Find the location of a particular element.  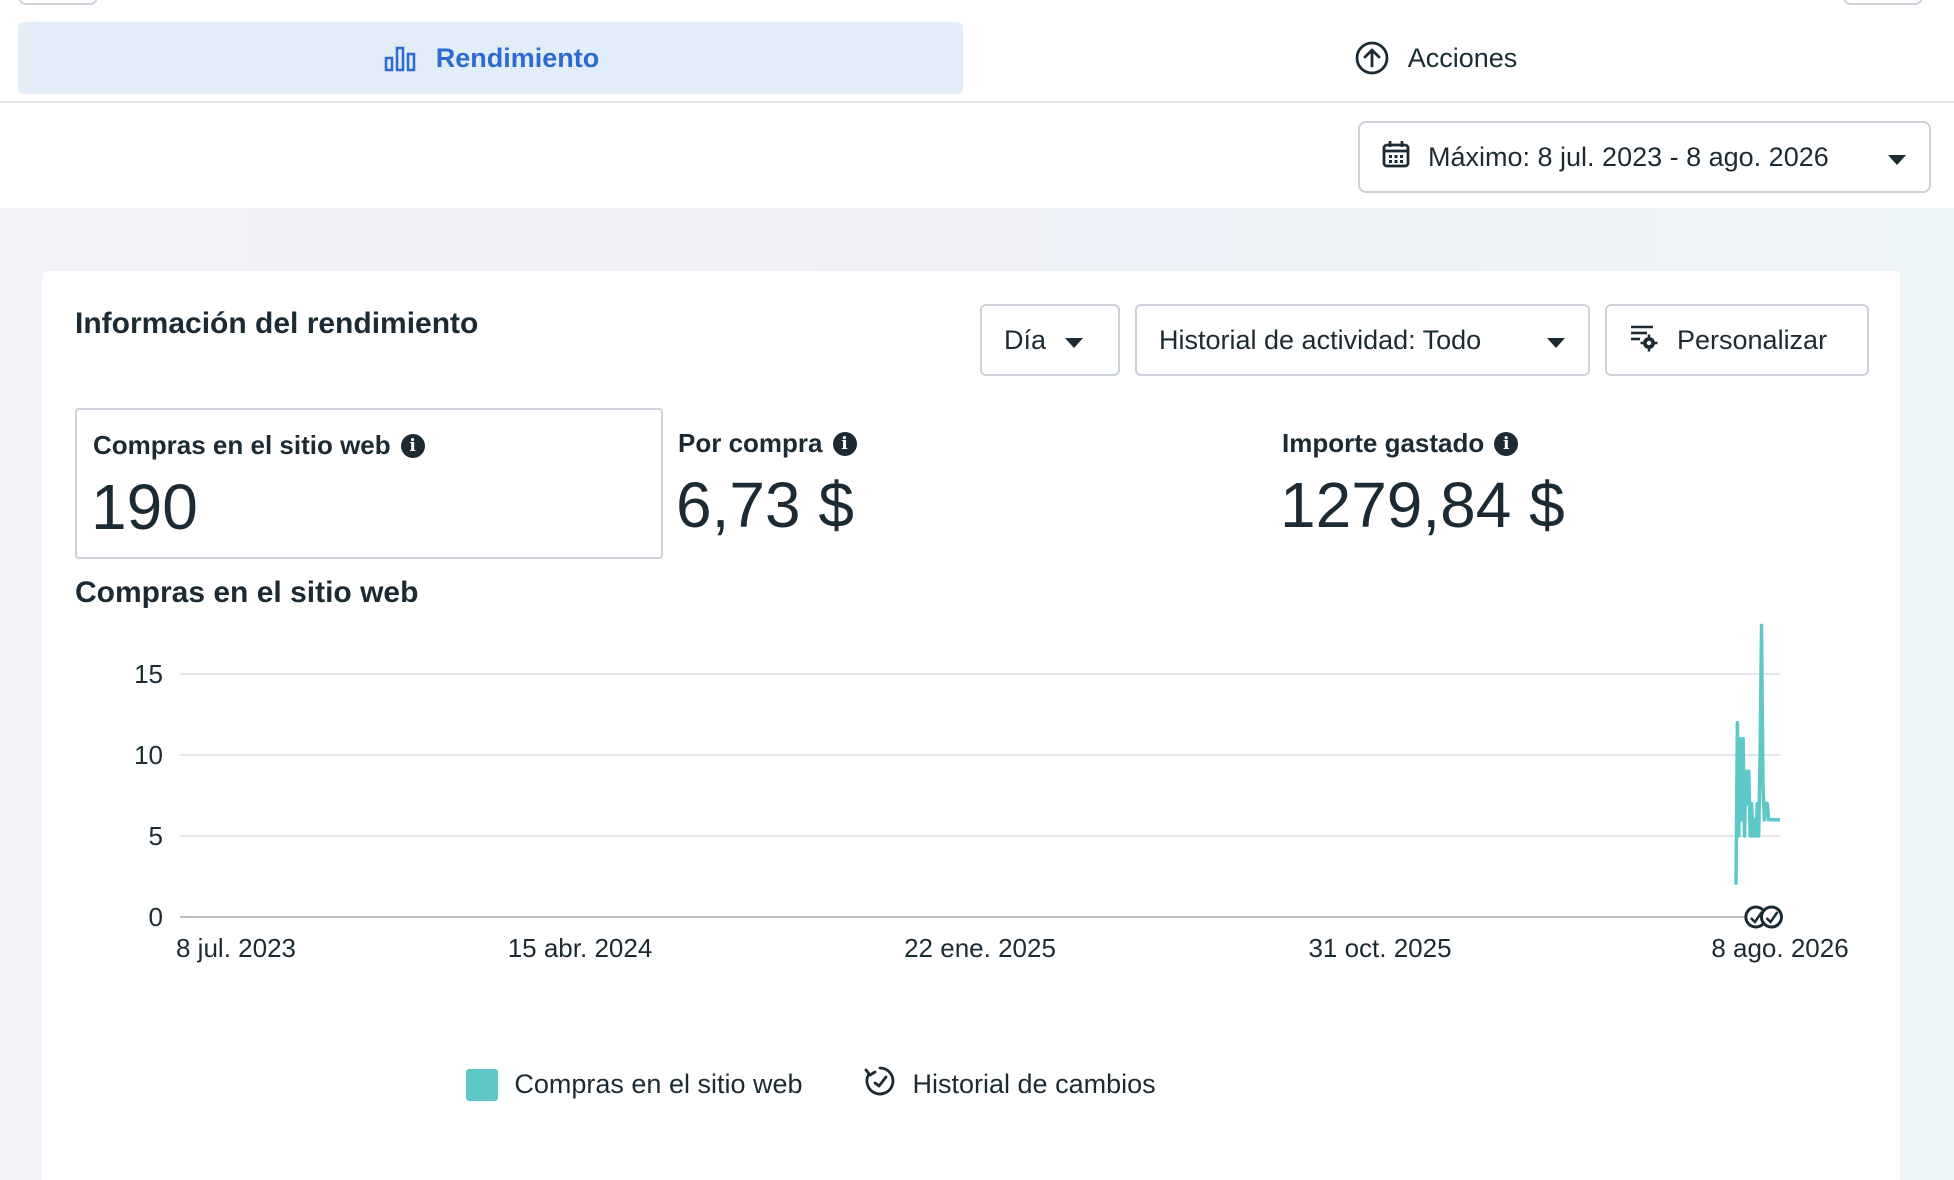

y-tick-label: 5 is located at coordinates (156, 836).